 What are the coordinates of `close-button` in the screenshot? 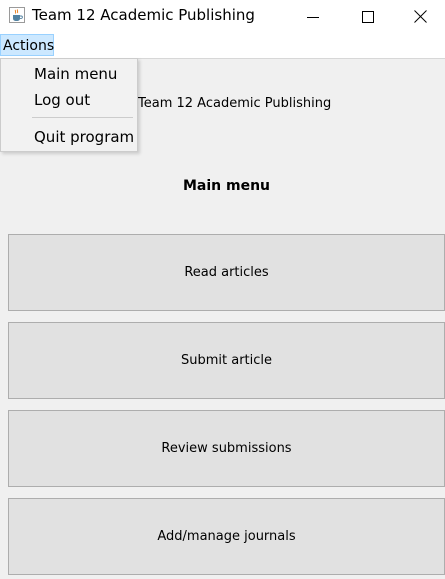 It's located at (420, 16).